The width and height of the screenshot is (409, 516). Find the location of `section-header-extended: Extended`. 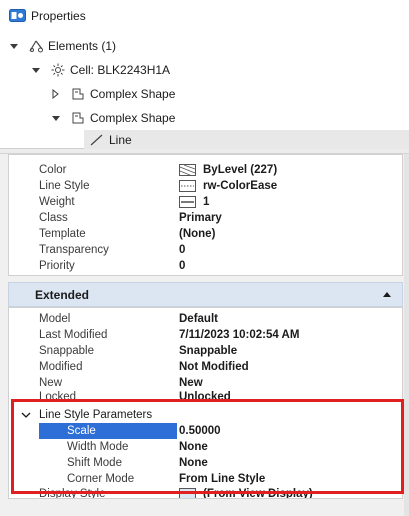

section-header-extended: Extended is located at coordinates (205, 294).